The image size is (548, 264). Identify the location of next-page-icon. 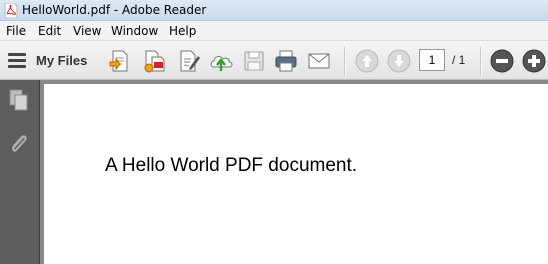
(399, 61).